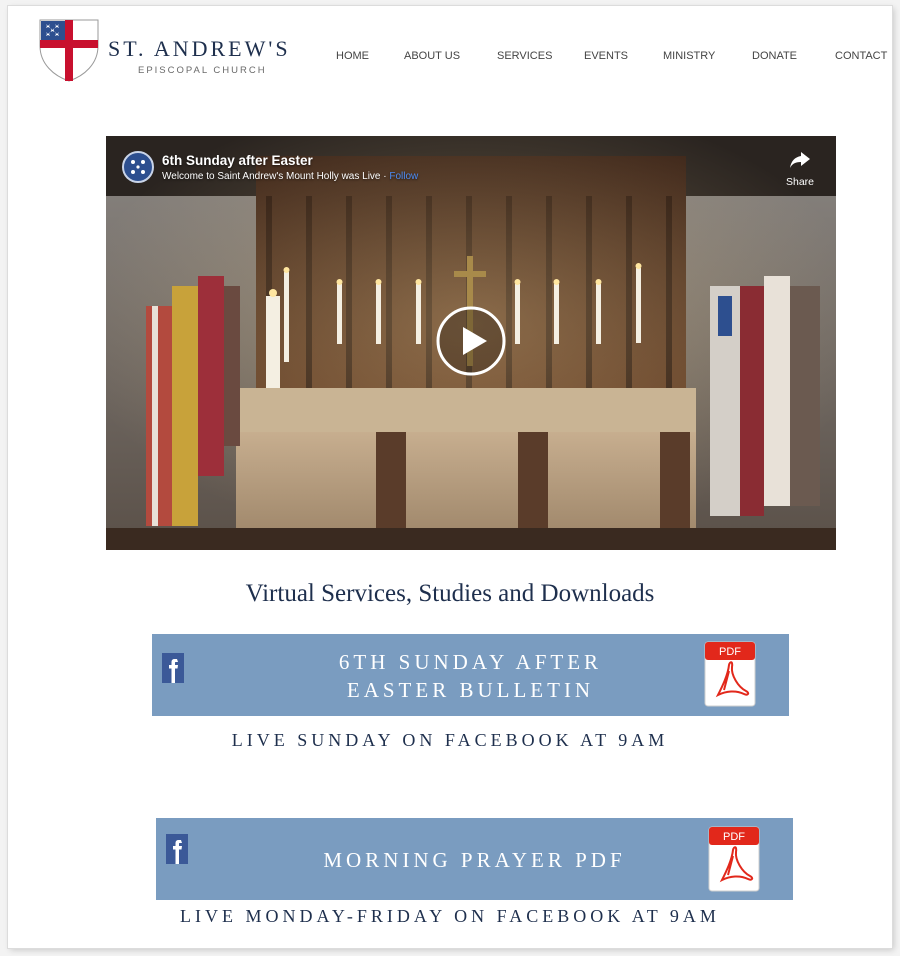 The height and width of the screenshot is (956, 900). What do you see at coordinates (403, 176) in the screenshot?
I see `follow-link: Follow` at bounding box center [403, 176].